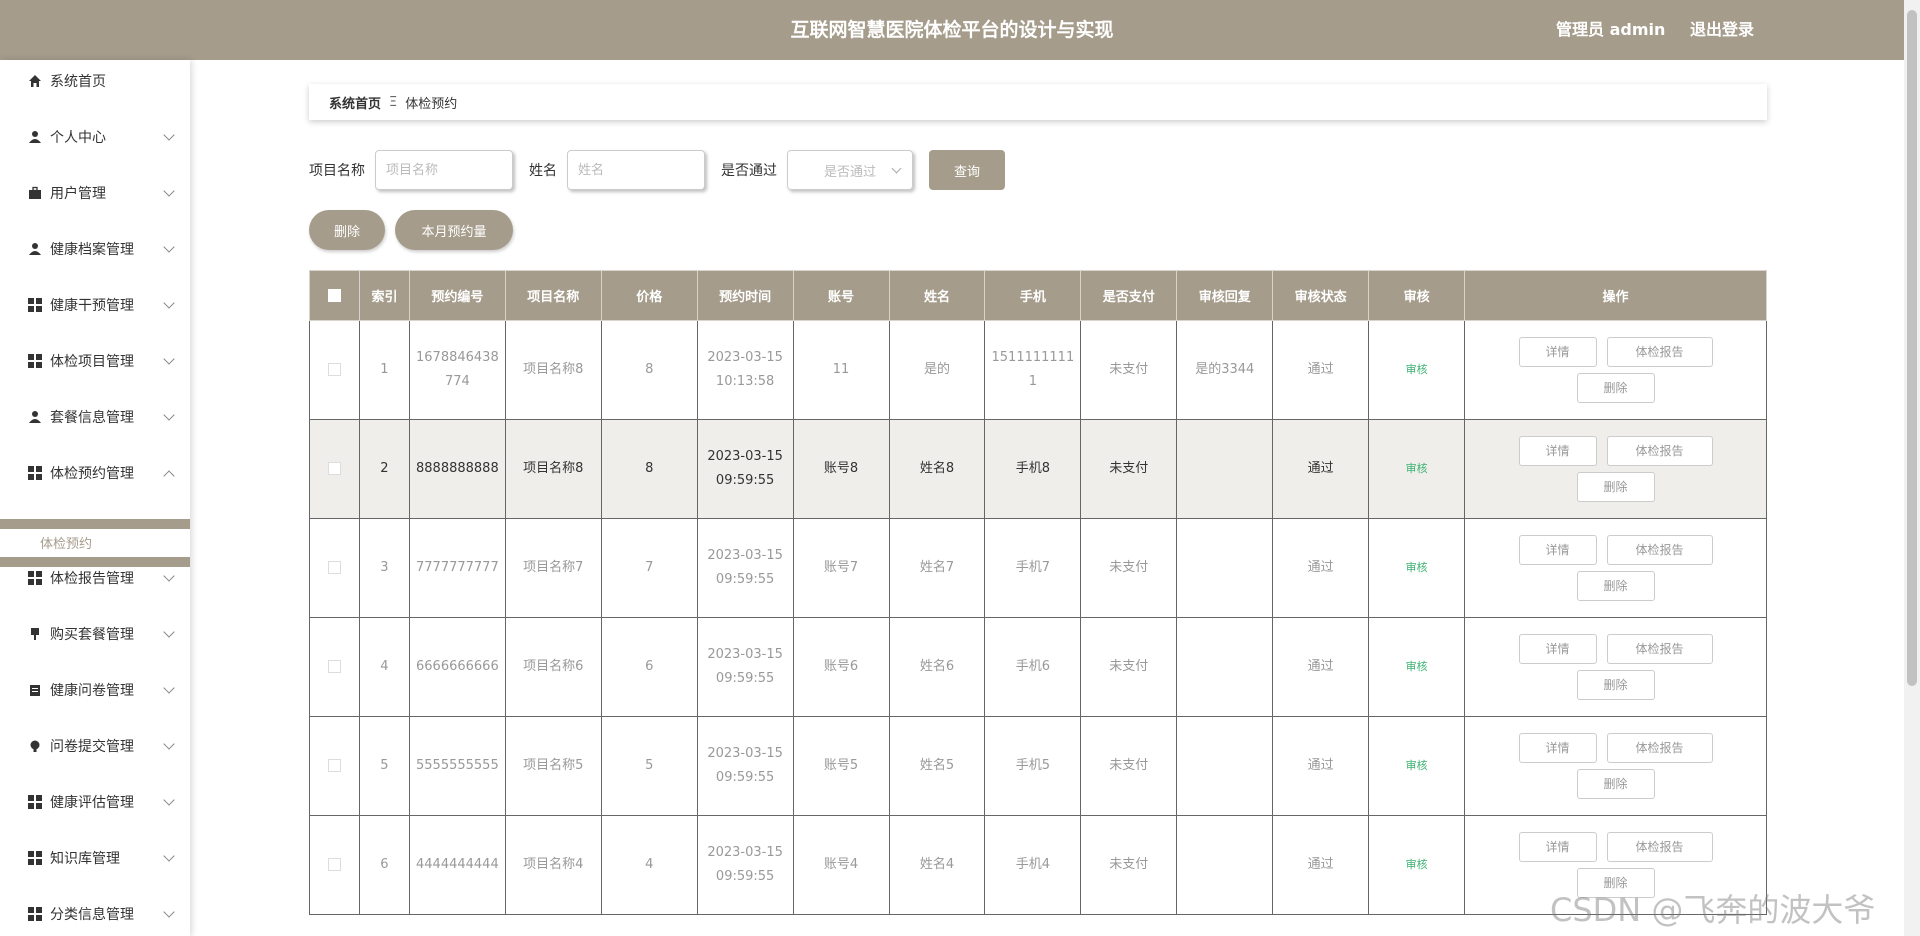 The height and width of the screenshot is (936, 1920). What do you see at coordinates (355, 102) in the screenshot?
I see `breadcrumb-home: 系统首页` at bounding box center [355, 102].